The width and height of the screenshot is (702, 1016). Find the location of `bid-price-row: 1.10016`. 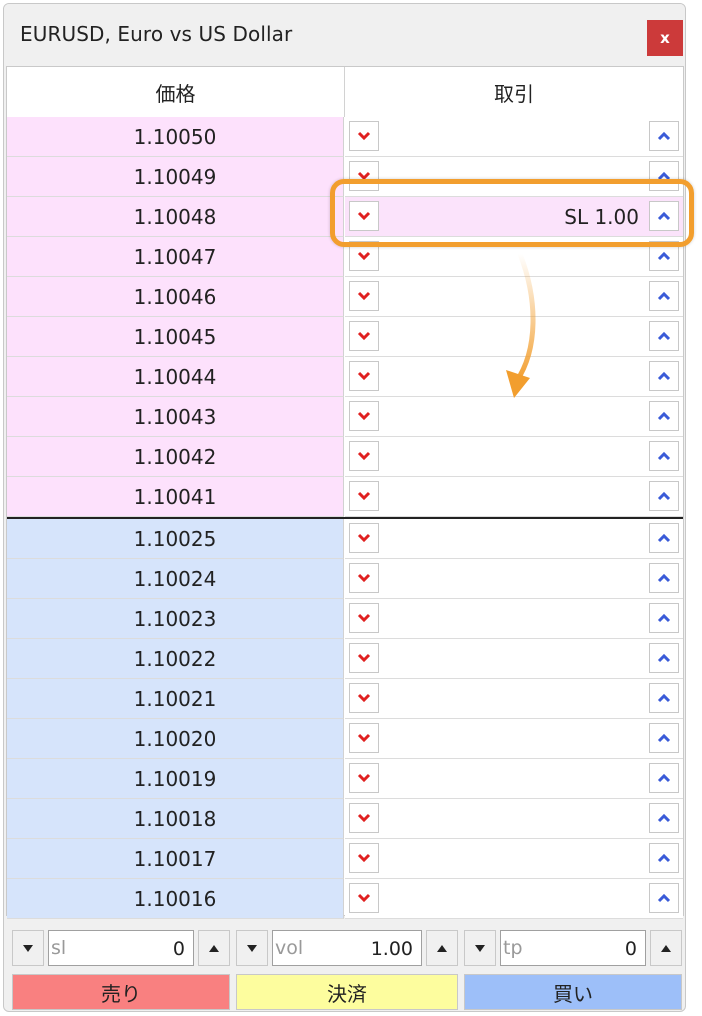

bid-price-row: 1.10016 is located at coordinates (345, 899).